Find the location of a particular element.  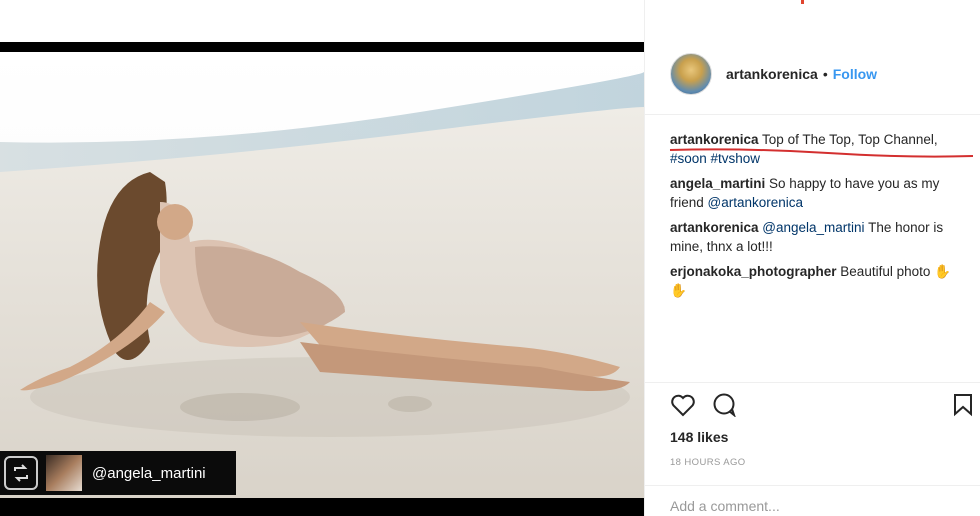

comments-divider is located at coordinates (812, 382).